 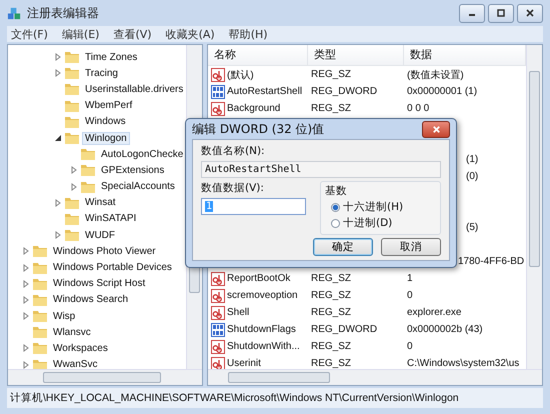 I want to click on field-label: 数值名称(N):, so click(x=233, y=151).